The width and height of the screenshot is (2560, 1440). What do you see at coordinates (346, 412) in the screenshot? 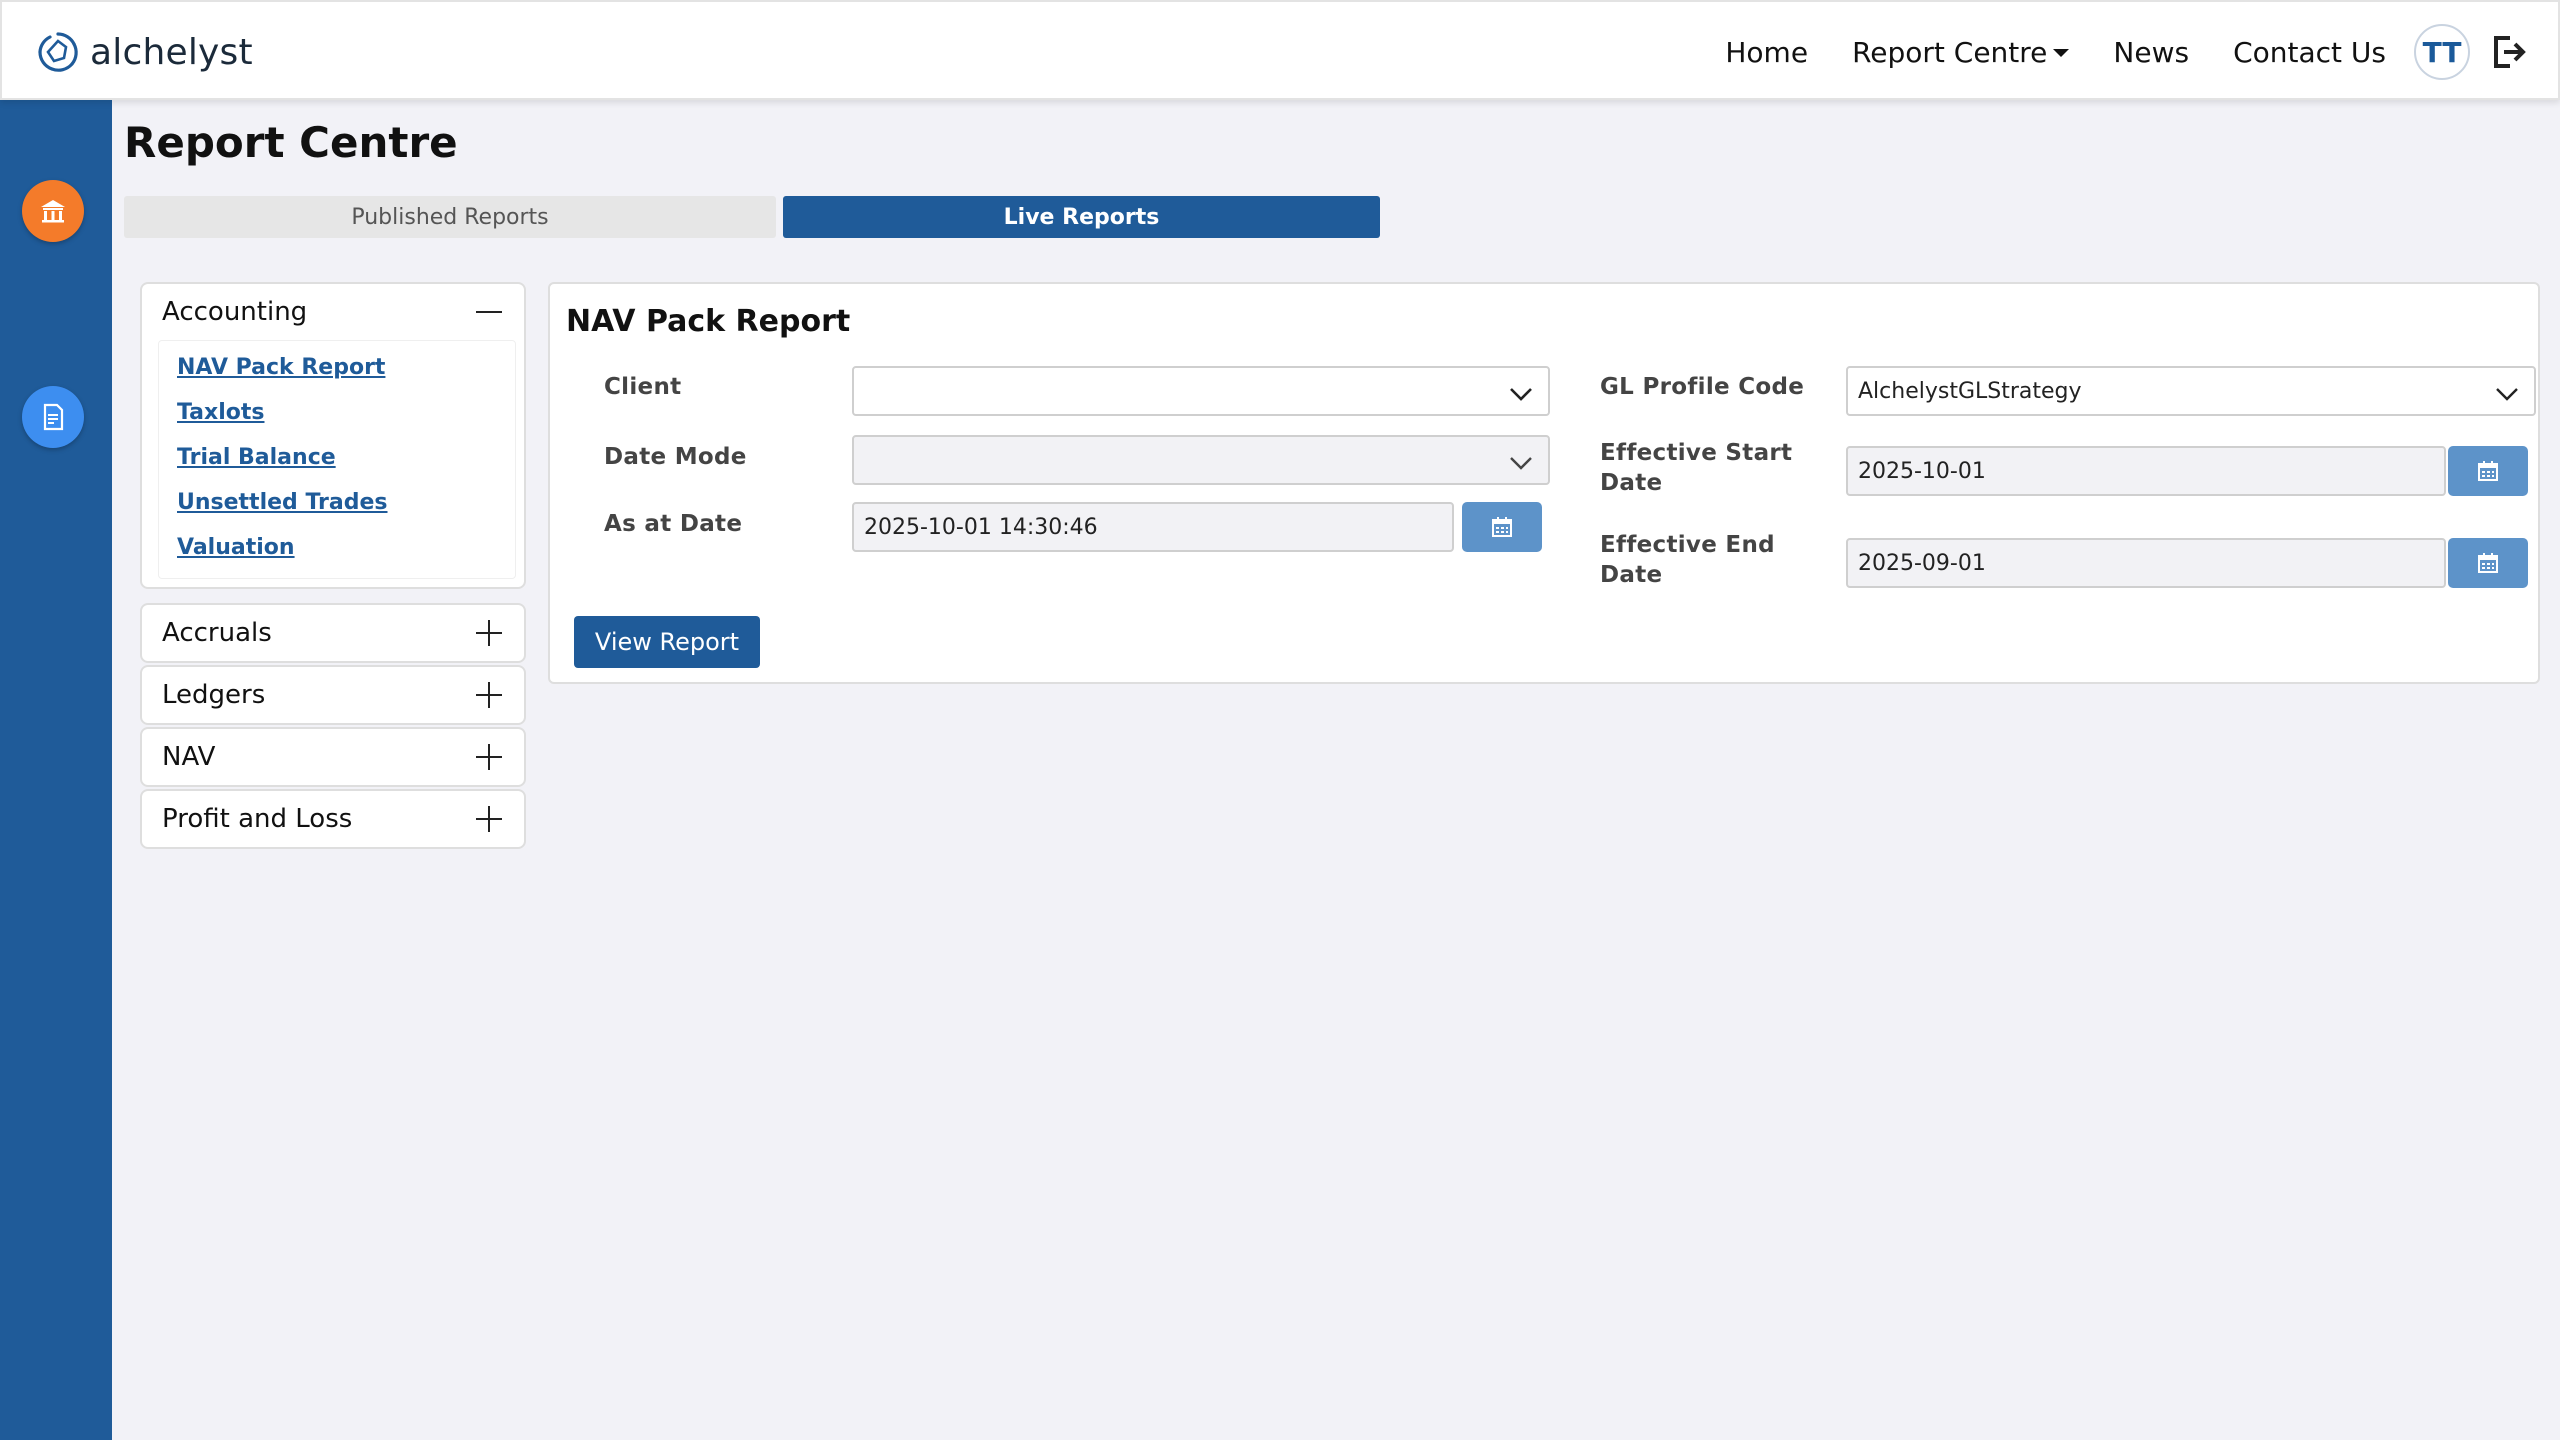
I see `report-link-taxlots: Taxlots` at bounding box center [346, 412].